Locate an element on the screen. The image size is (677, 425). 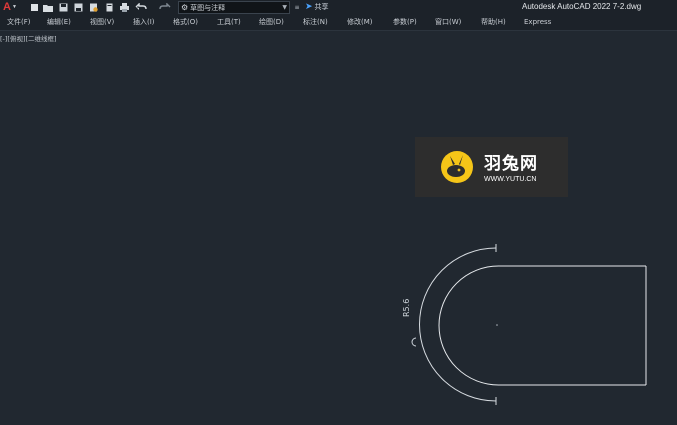
dimension-text: R5.6 is located at coordinates (406, 307).